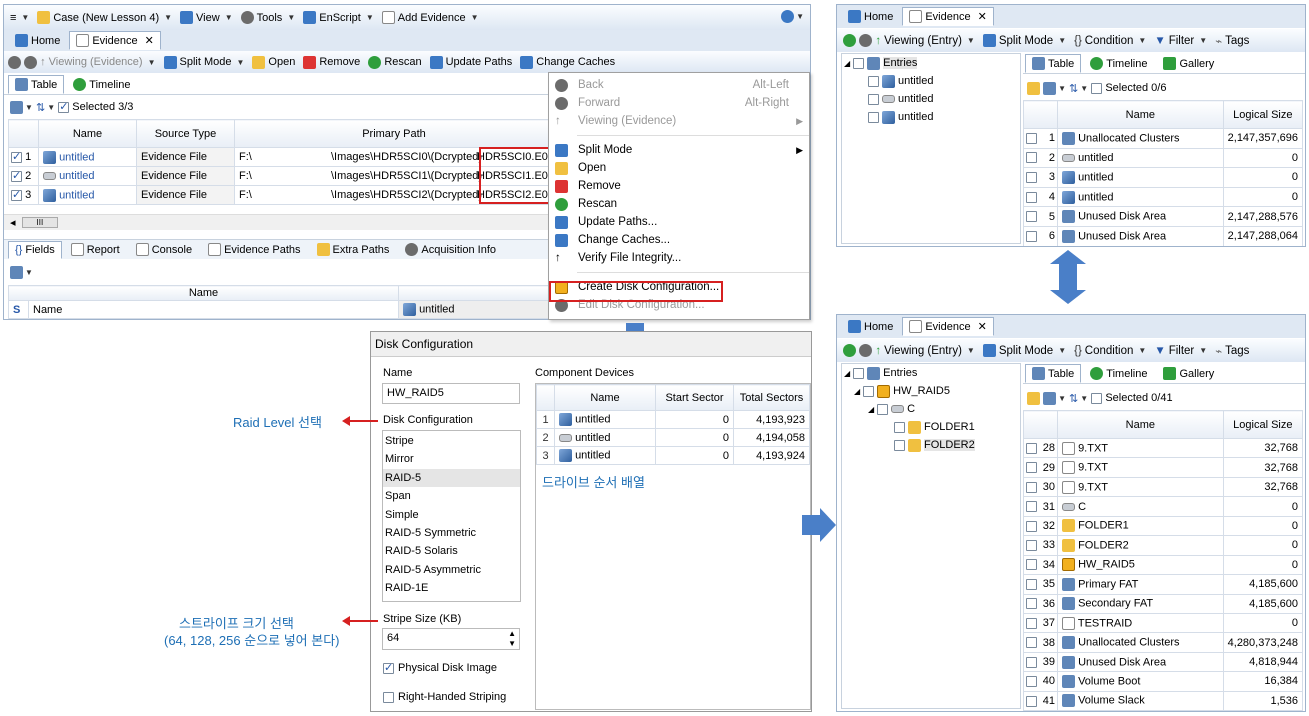 This screenshot has height=716, width=1309. What do you see at coordinates (444, 697) in the screenshot?
I see `right-handed-checkbox: Right-Handed Striping` at bounding box center [444, 697].